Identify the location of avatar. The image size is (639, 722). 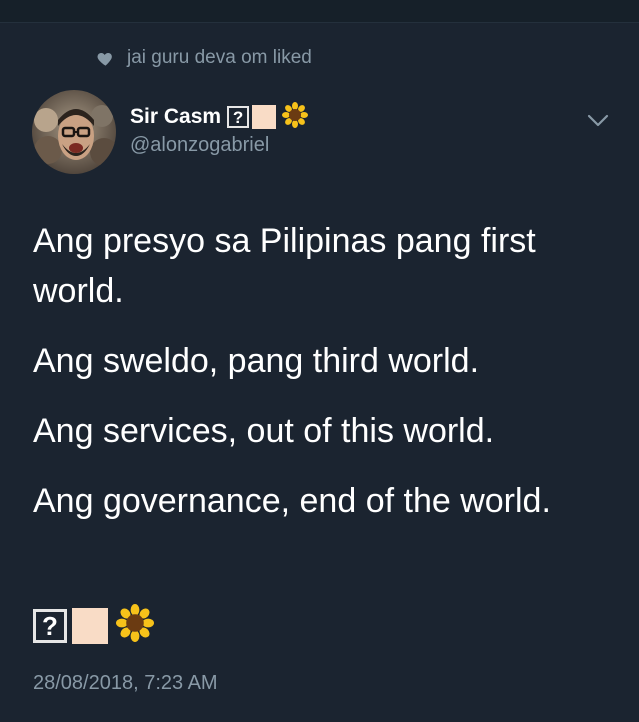
(74, 132).